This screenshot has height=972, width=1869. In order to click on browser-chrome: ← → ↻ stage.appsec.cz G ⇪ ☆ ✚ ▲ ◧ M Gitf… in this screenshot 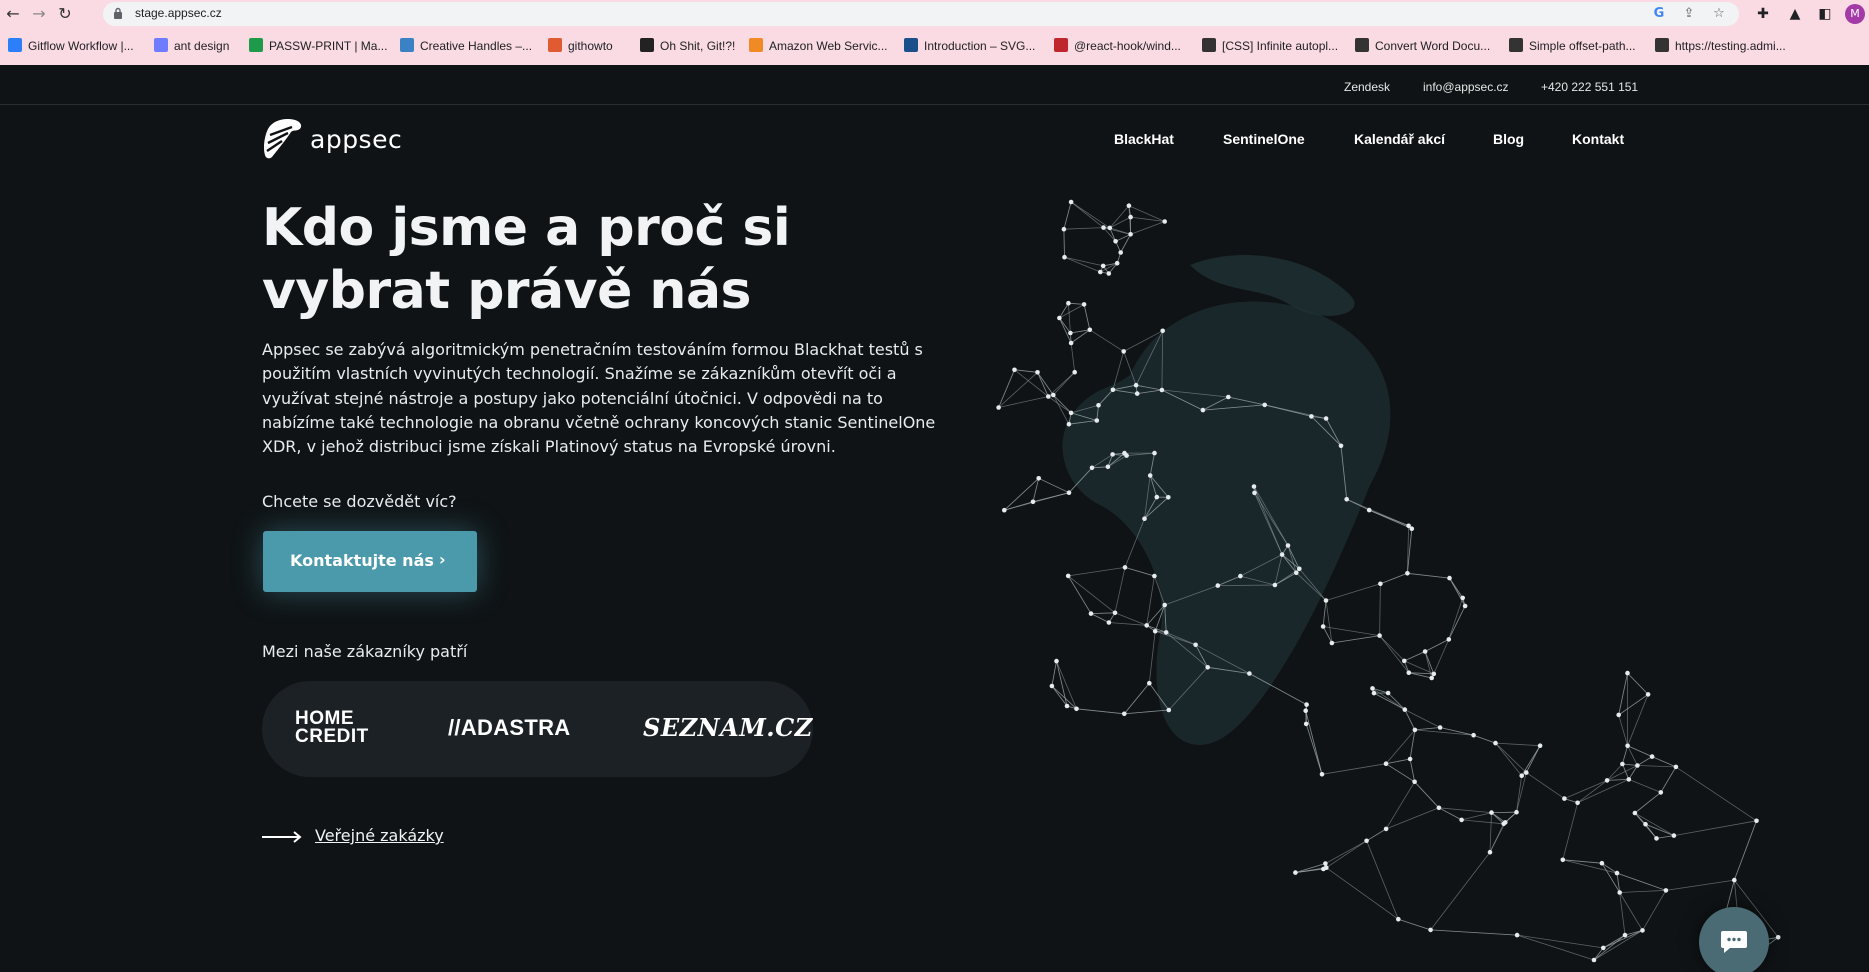, I will do `click(934, 32)`.